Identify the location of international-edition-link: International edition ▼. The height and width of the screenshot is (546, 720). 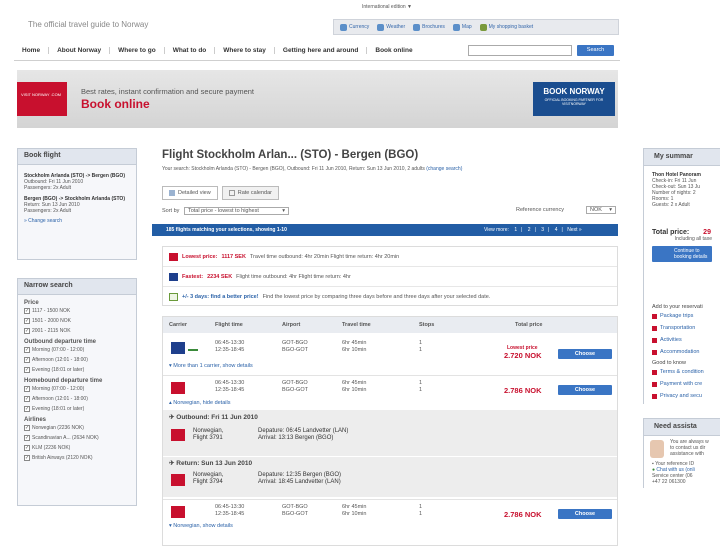
(387, 7).